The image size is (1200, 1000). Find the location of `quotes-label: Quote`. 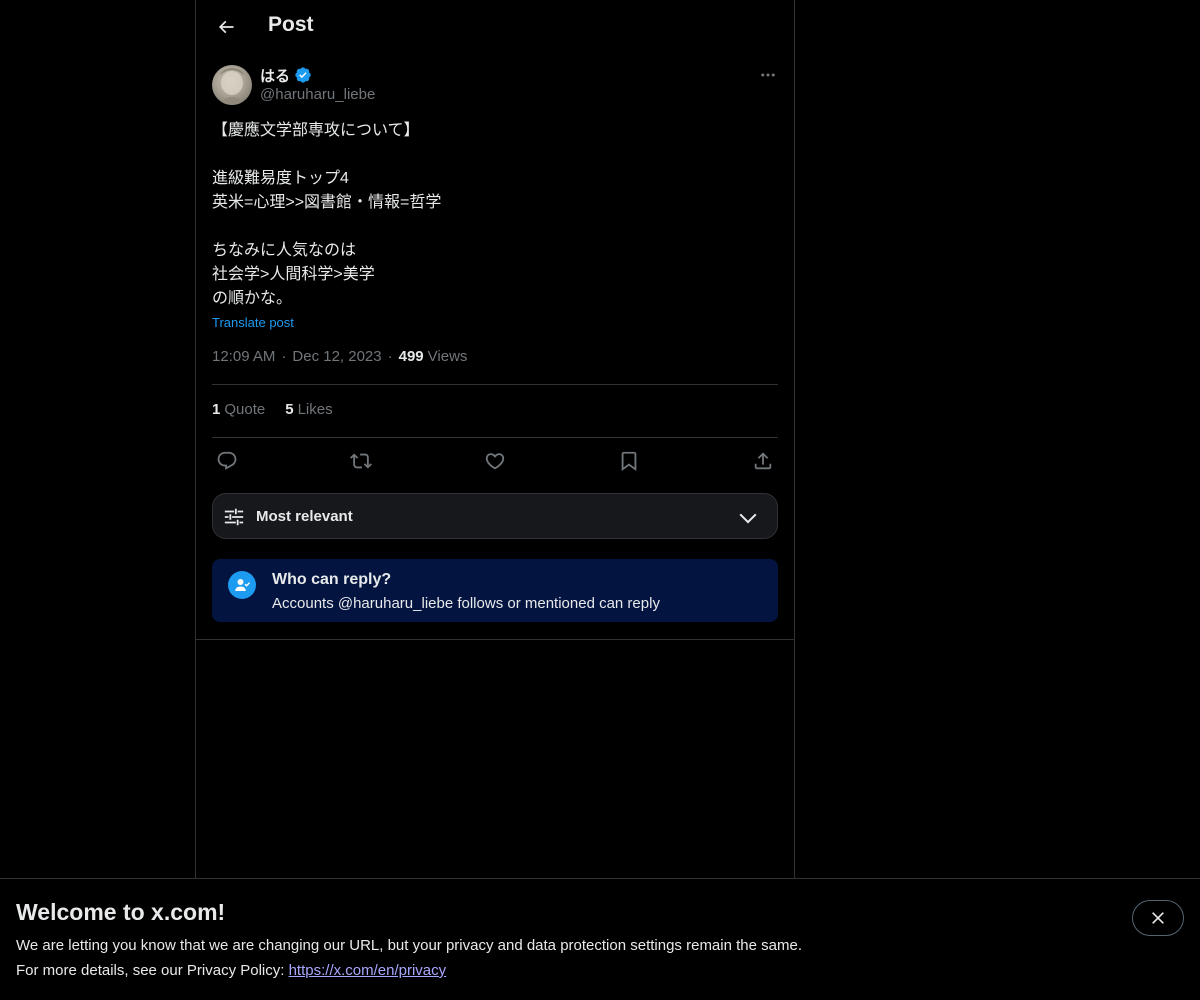

quotes-label: Quote is located at coordinates (245, 409).